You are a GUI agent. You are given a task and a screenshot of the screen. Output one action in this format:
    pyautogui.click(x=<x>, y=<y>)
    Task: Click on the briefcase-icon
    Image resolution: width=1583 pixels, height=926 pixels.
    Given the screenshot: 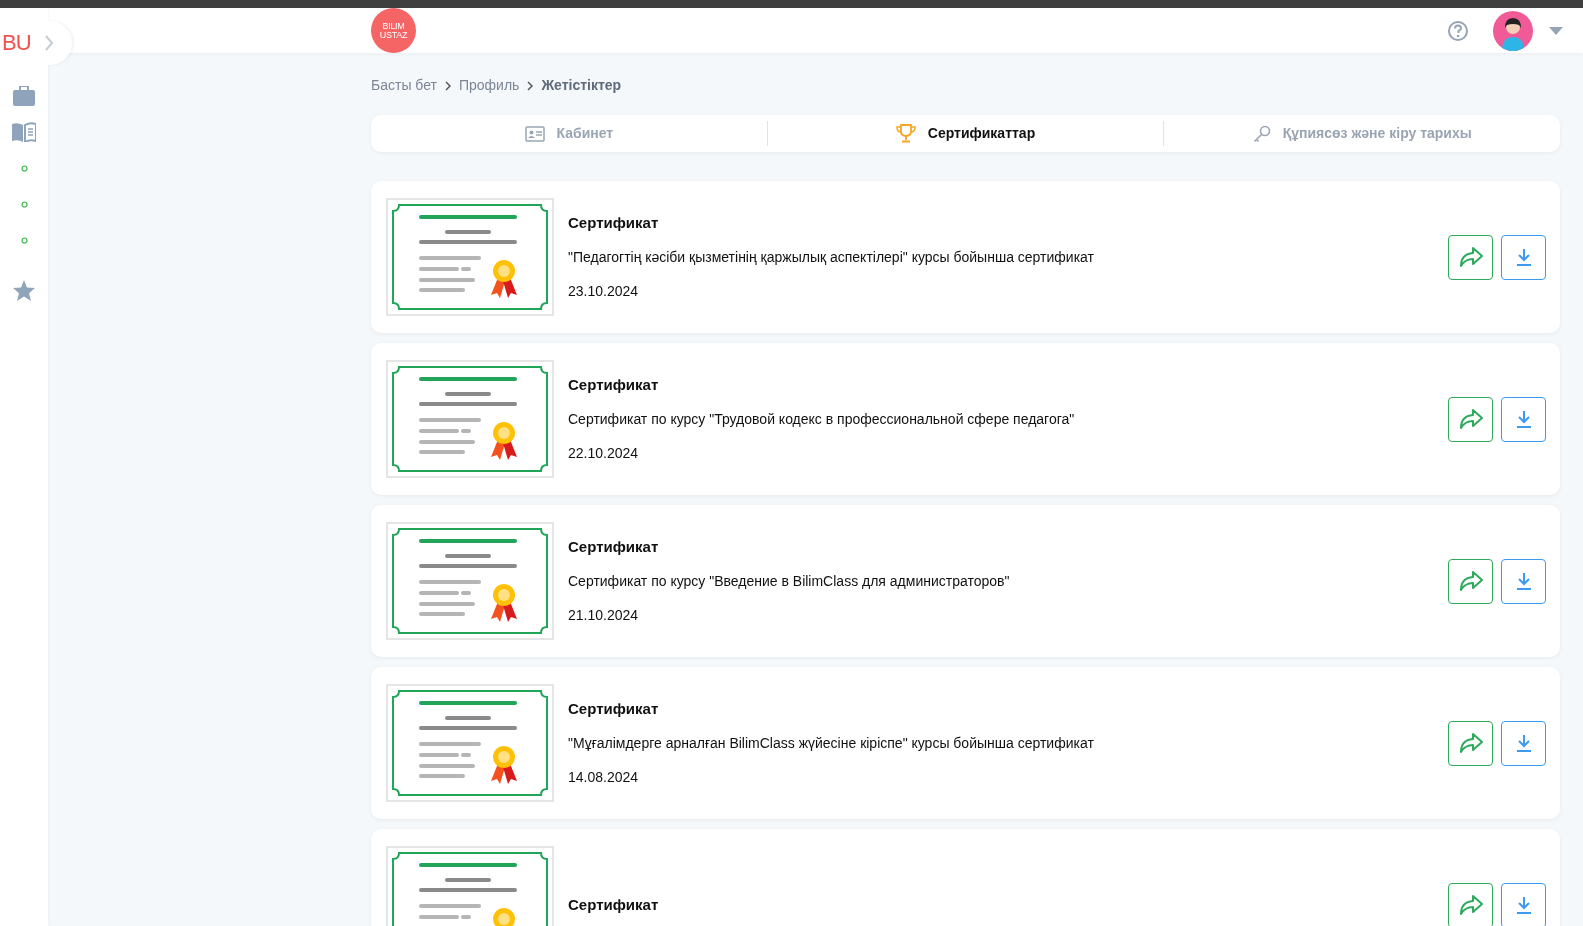 What is the action you would take?
    pyautogui.click(x=24, y=96)
    